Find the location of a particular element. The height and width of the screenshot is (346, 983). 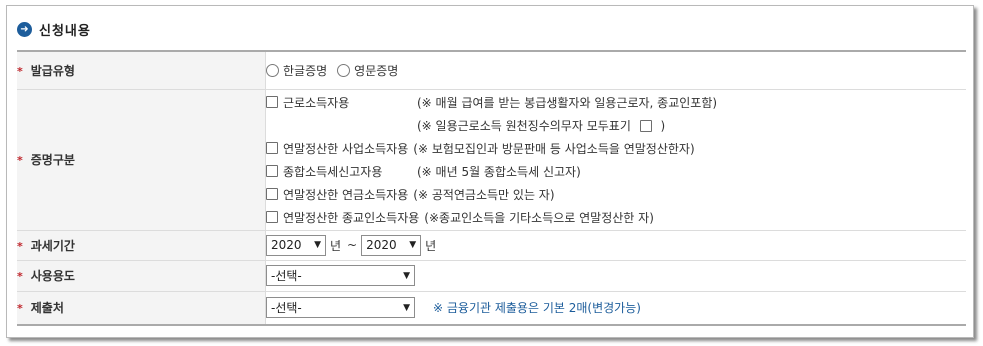

checkbox-business-income is located at coordinates (272, 148).